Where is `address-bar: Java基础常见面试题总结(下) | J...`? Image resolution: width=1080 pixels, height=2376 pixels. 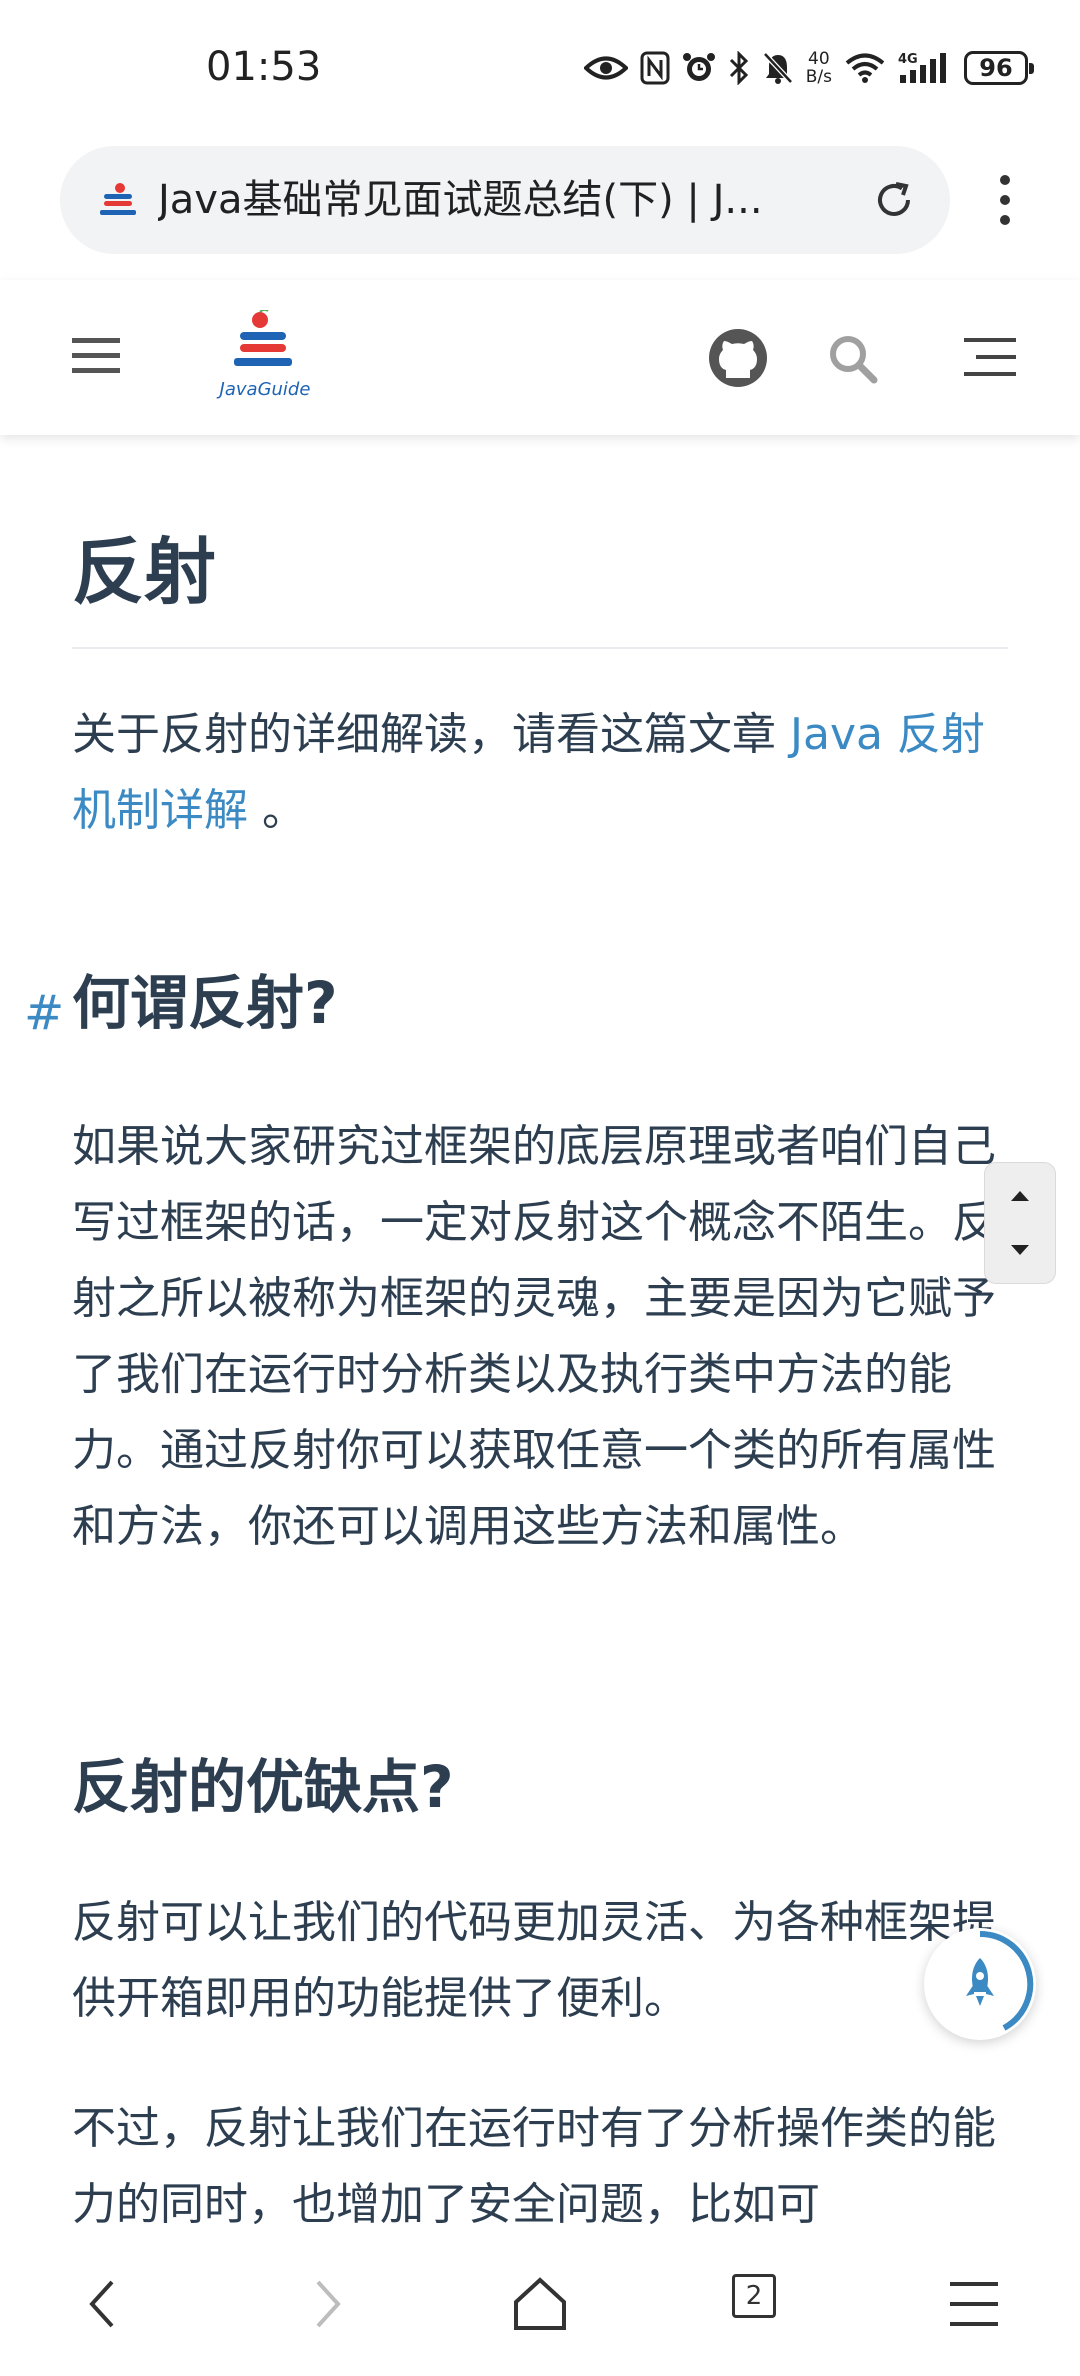 address-bar: Java基础常见面试题总结(下) | J... is located at coordinates (505, 200).